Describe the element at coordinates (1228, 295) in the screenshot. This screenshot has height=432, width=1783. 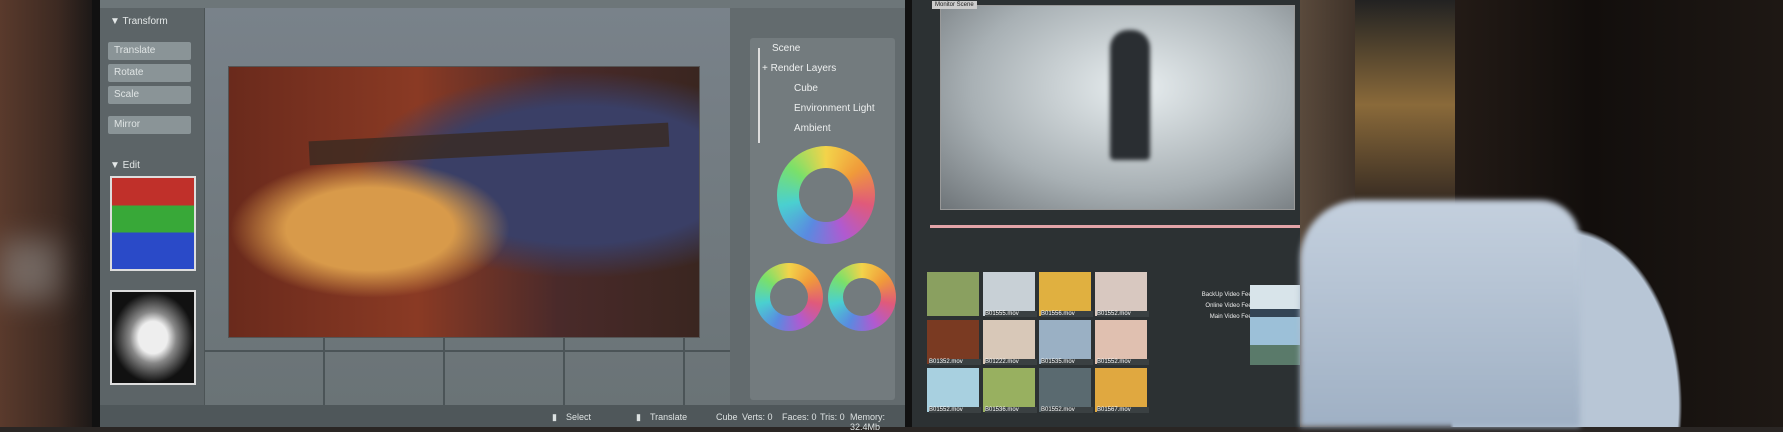
I see `track-label: BackUp Video Feed` at that location.